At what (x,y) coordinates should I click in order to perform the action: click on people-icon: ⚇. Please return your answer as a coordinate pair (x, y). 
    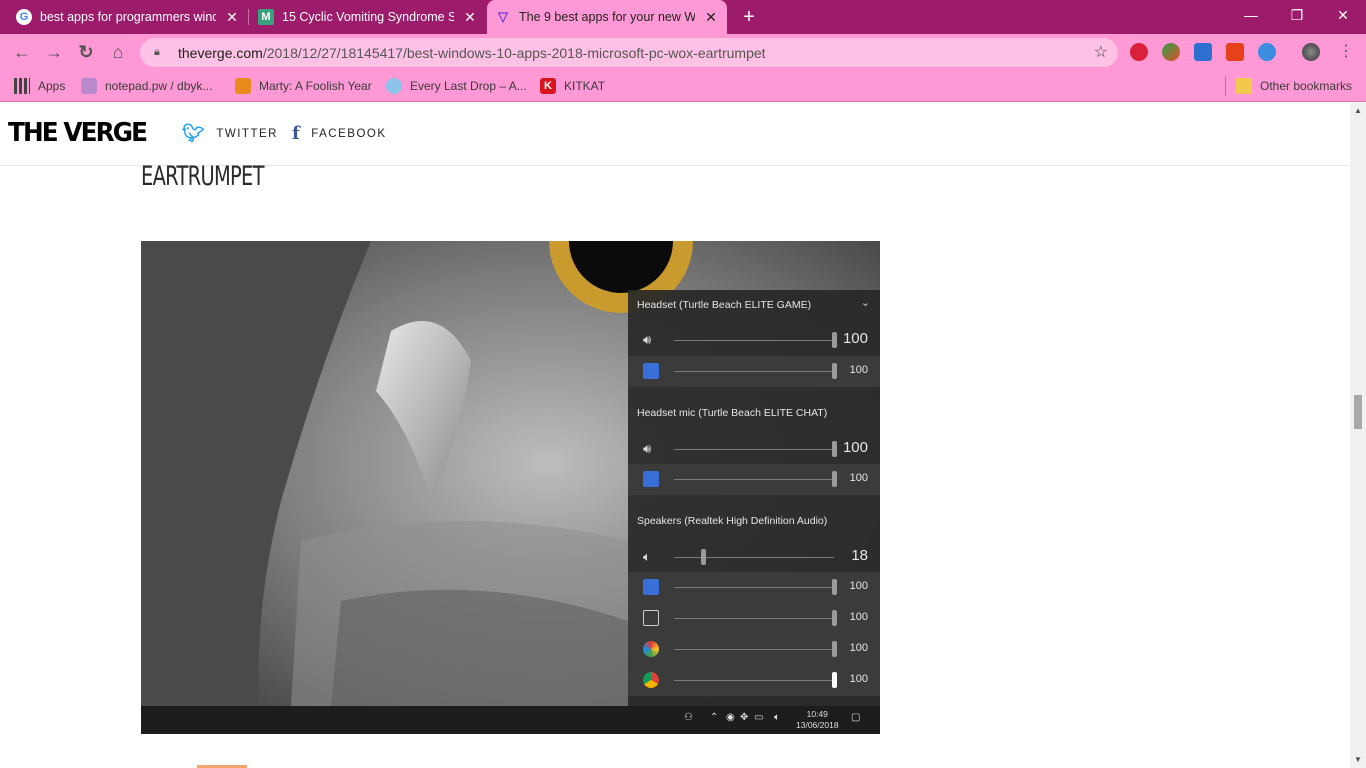
    Looking at the image, I should click on (688, 717).